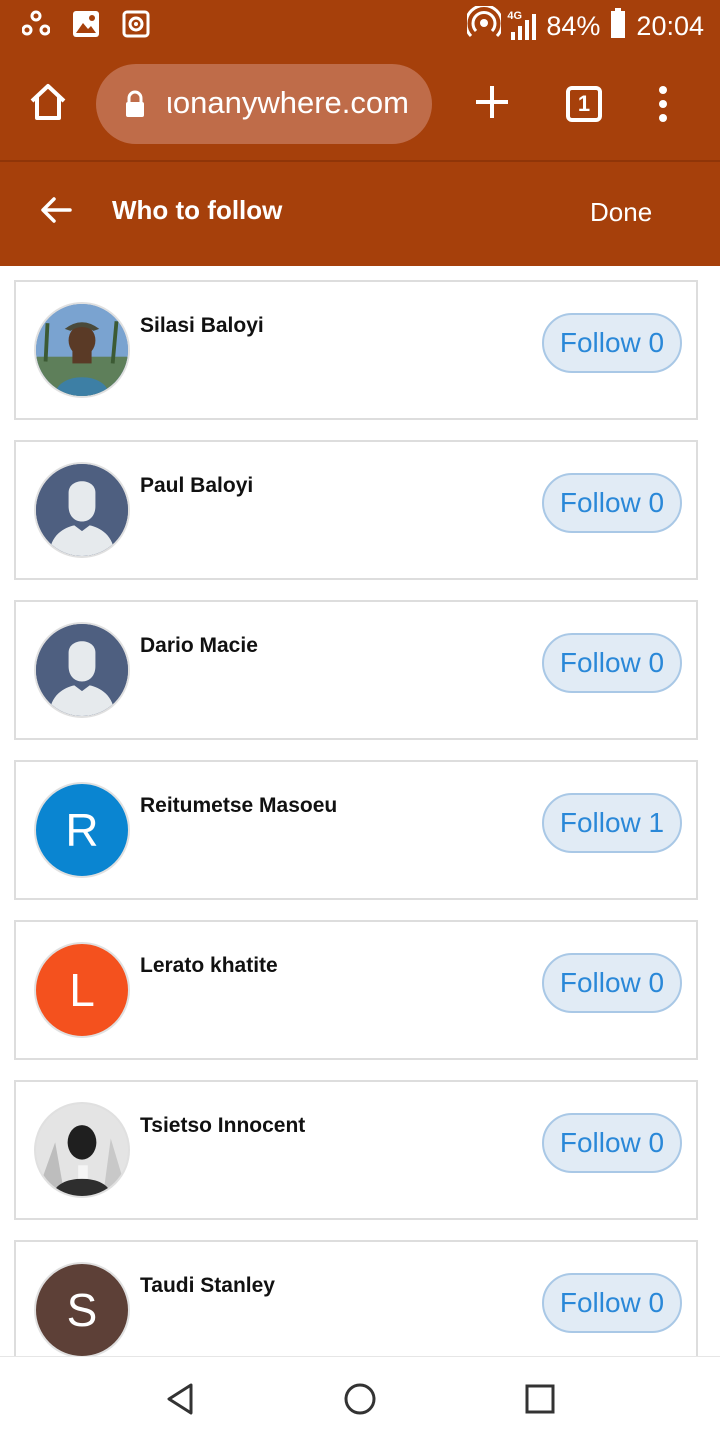 The image size is (720, 1440). I want to click on overflow-menu-icon, so click(663, 104).